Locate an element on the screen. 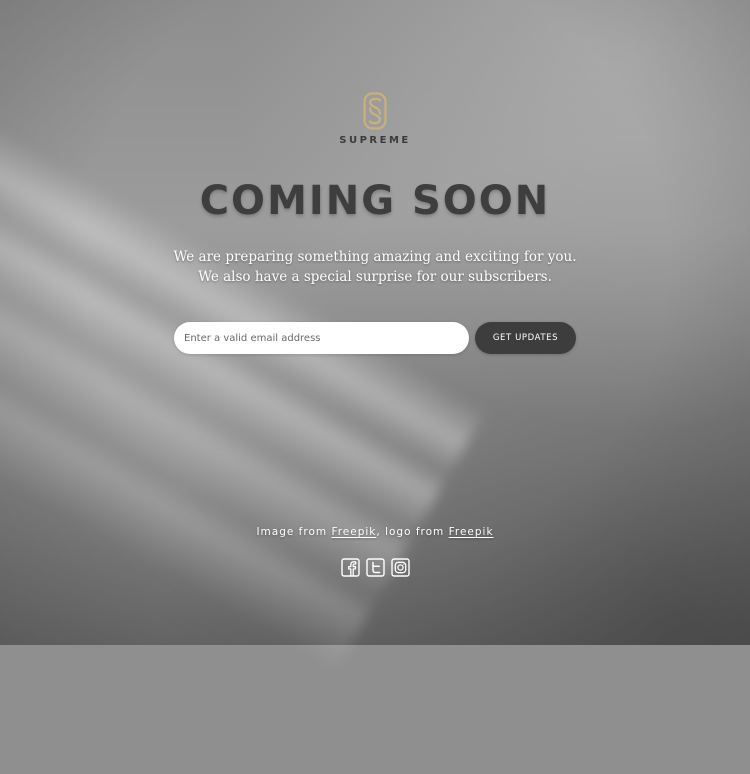  brand-logo: SUPREME is located at coordinates (375, 119).